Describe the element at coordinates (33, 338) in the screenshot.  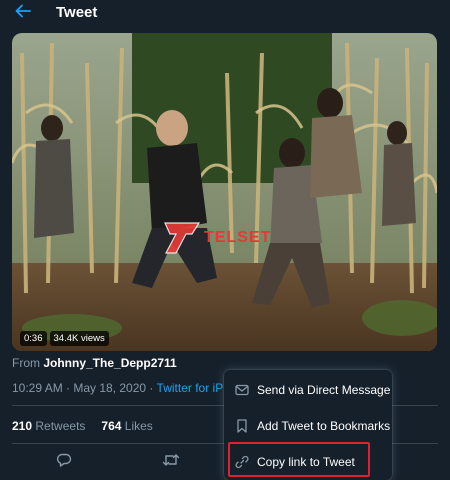
I see `video-duration: 0:36` at that location.